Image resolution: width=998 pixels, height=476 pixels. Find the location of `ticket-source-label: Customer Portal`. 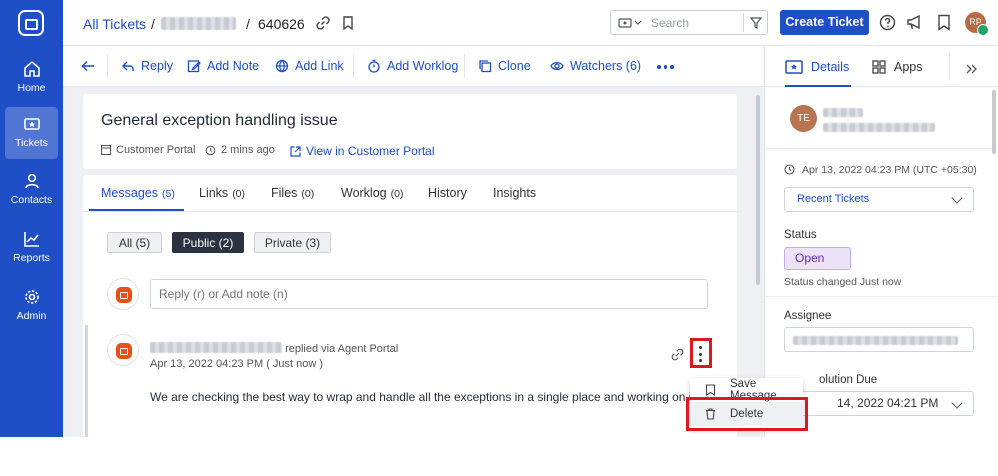

ticket-source-label: Customer Portal is located at coordinates (156, 150).